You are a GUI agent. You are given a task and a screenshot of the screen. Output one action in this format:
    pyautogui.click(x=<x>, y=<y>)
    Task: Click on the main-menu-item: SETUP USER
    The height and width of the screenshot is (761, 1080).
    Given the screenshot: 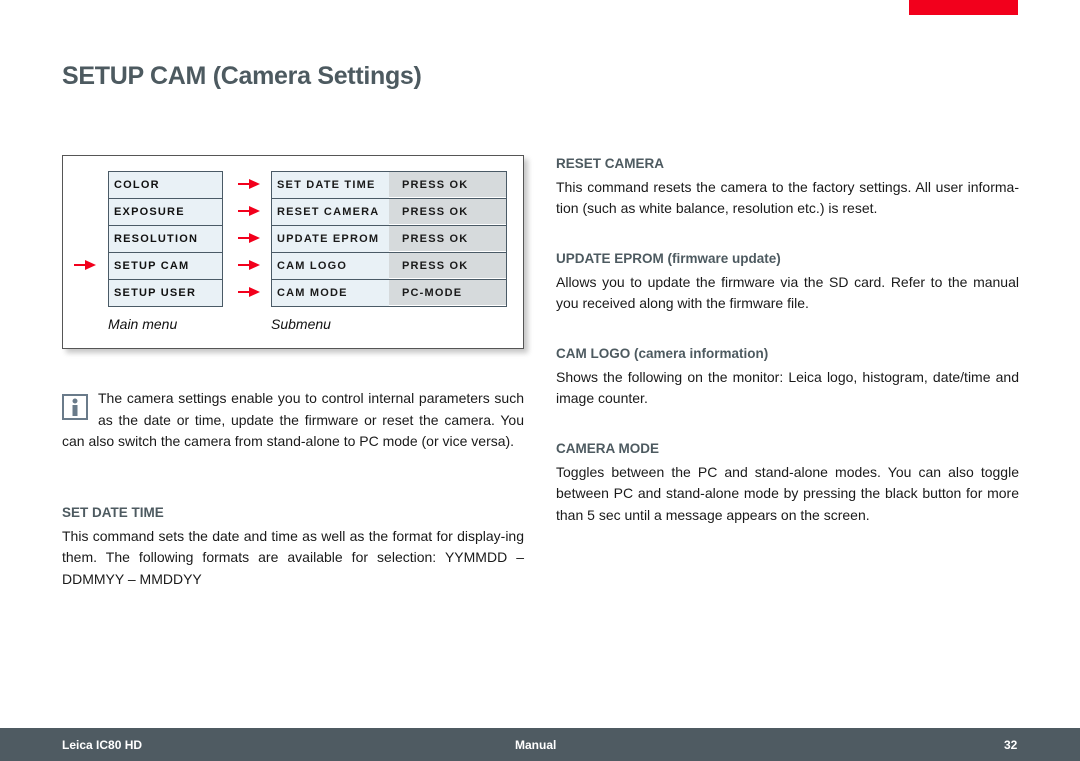 What is the action you would take?
    pyautogui.click(x=165, y=293)
    